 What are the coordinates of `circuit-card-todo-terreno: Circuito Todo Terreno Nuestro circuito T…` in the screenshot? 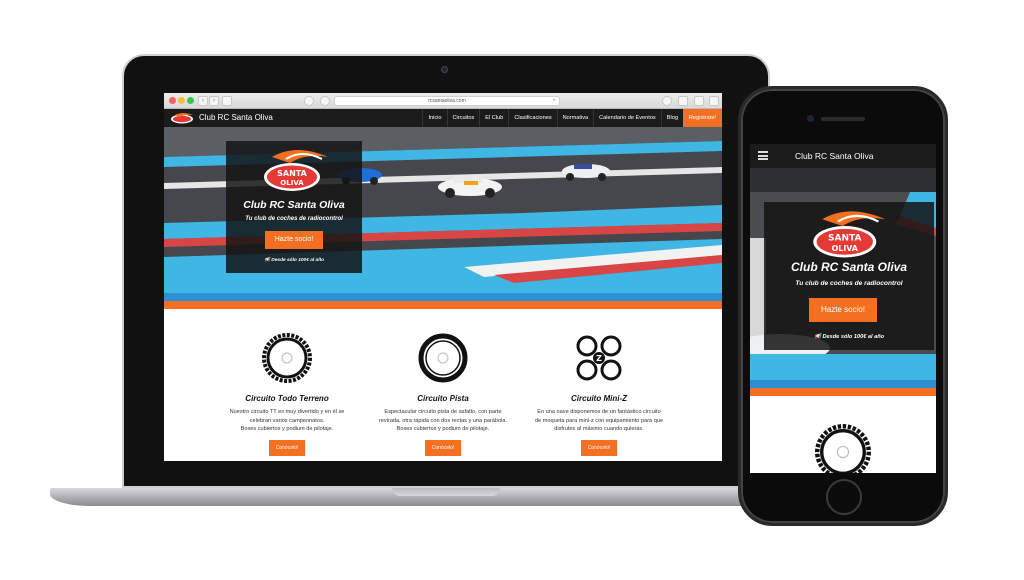 It's located at (287, 394).